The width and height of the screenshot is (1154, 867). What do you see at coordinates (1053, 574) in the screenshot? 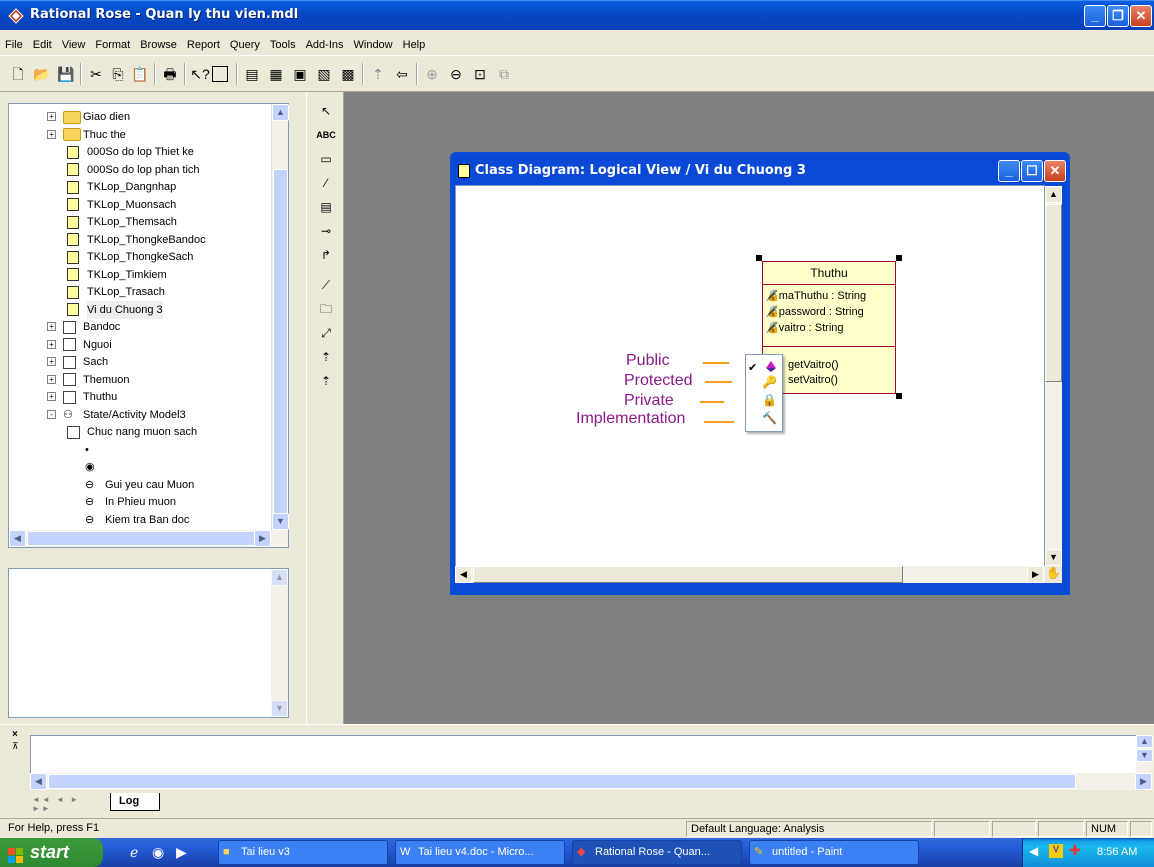
I see `pan-hand-icon: ✋` at bounding box center [1053, 574].